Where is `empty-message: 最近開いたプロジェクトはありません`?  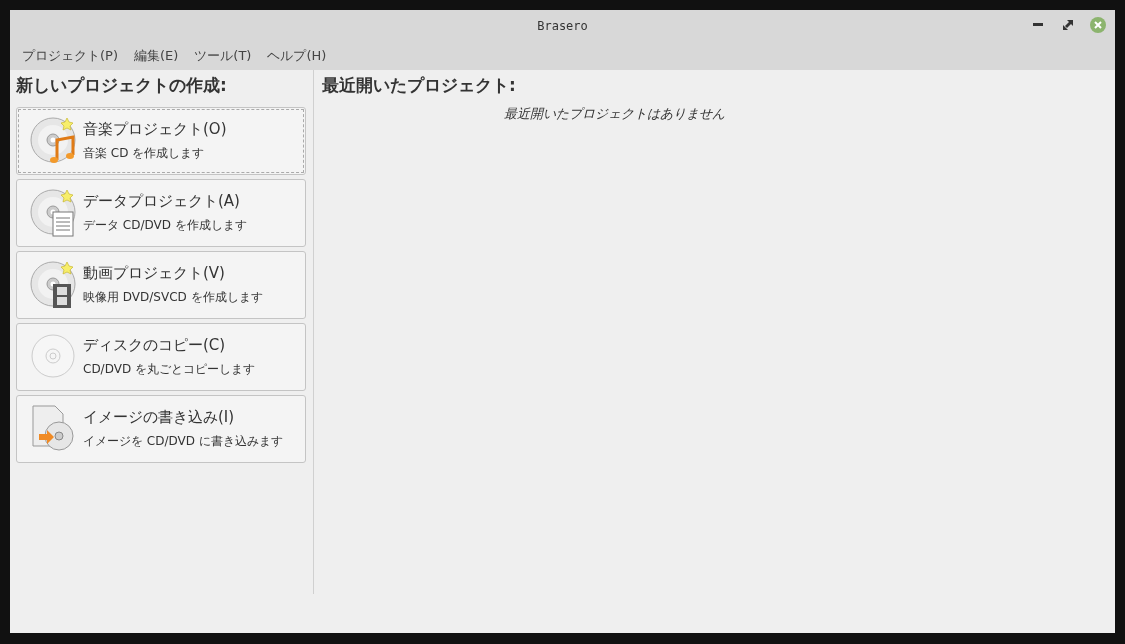
empty-message: 最近開いたプロジェクトはありません is located at coordinates (614, 114).